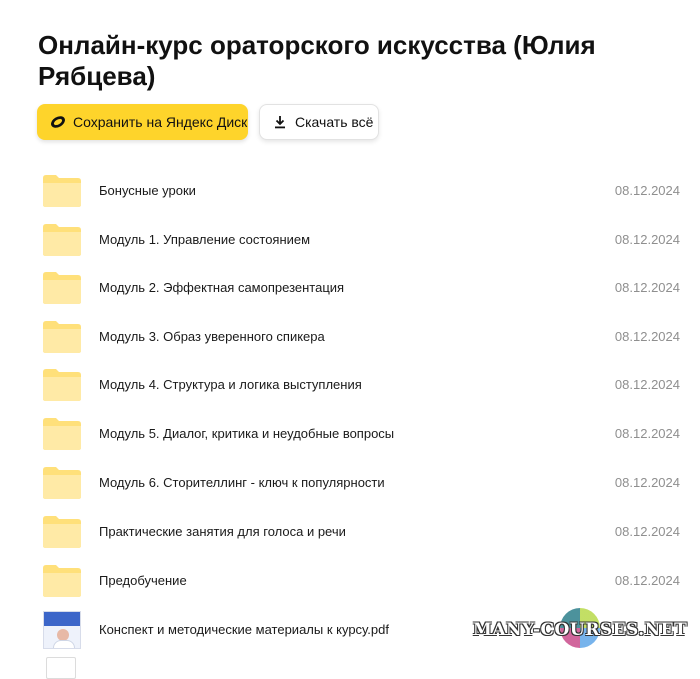 The width and height of the screenshot is (700, 679). Describe the element at coordinates (143, 580) in the screenshot. I see `item-name: Предобучение` at that location.